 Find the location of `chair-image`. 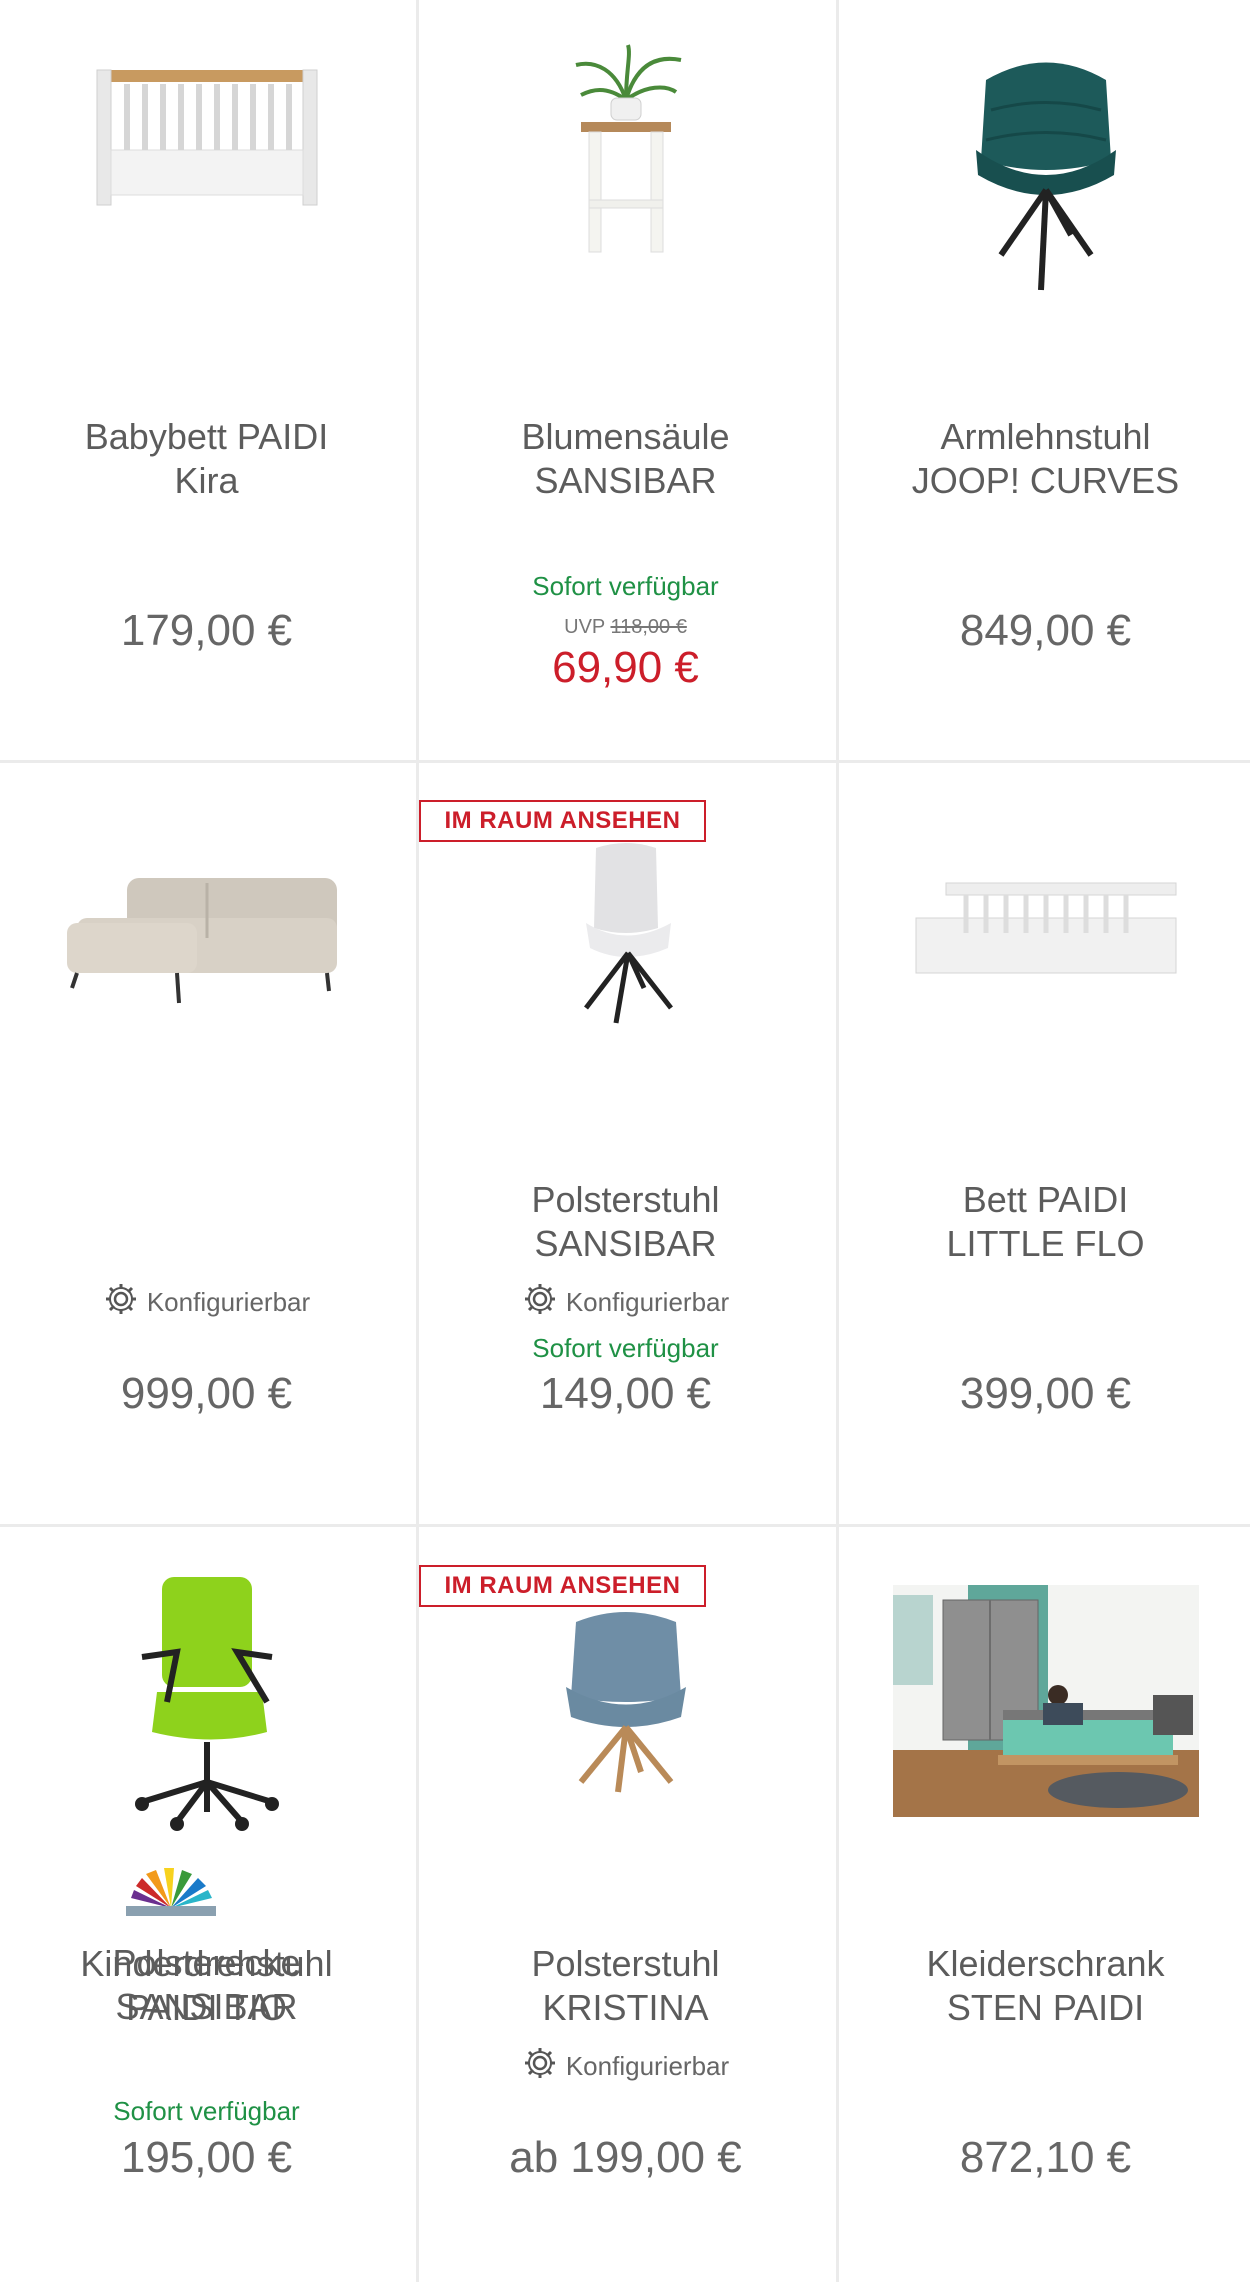

chair-image is located at coordinates (625, 988).